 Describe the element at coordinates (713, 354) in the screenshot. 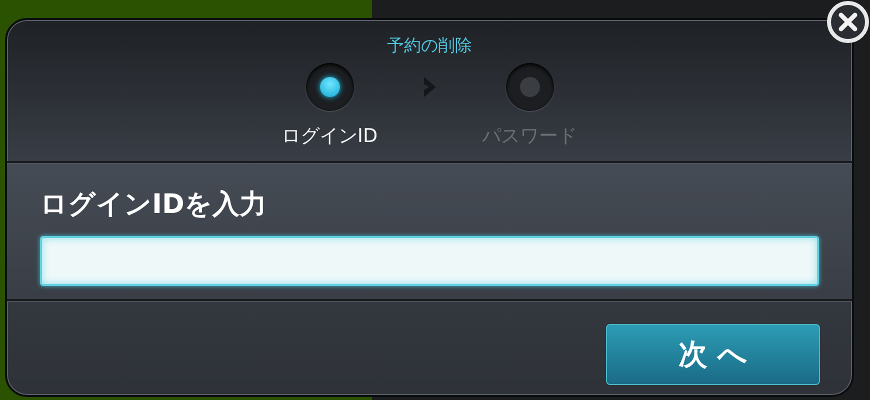

I see `next-button: 次 へ` at that location.